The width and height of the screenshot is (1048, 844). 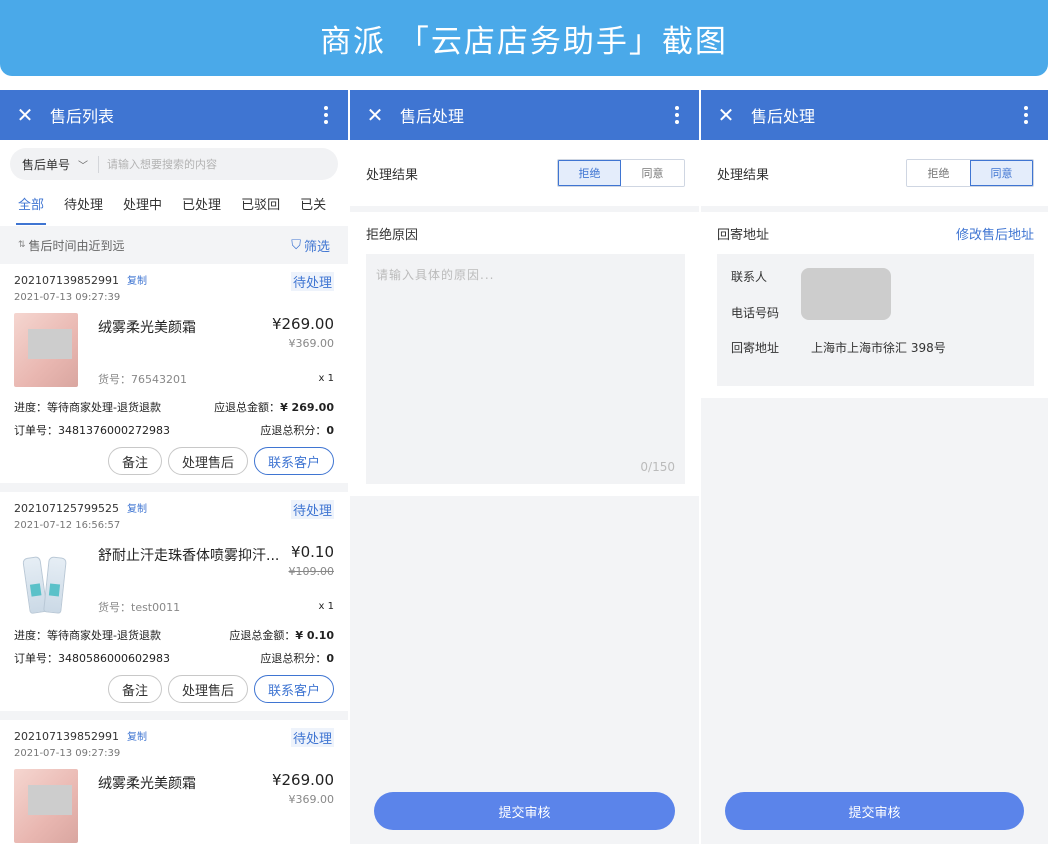 I want to click on top-bar: ✕ 售后处理, so click(x=874, y=115).